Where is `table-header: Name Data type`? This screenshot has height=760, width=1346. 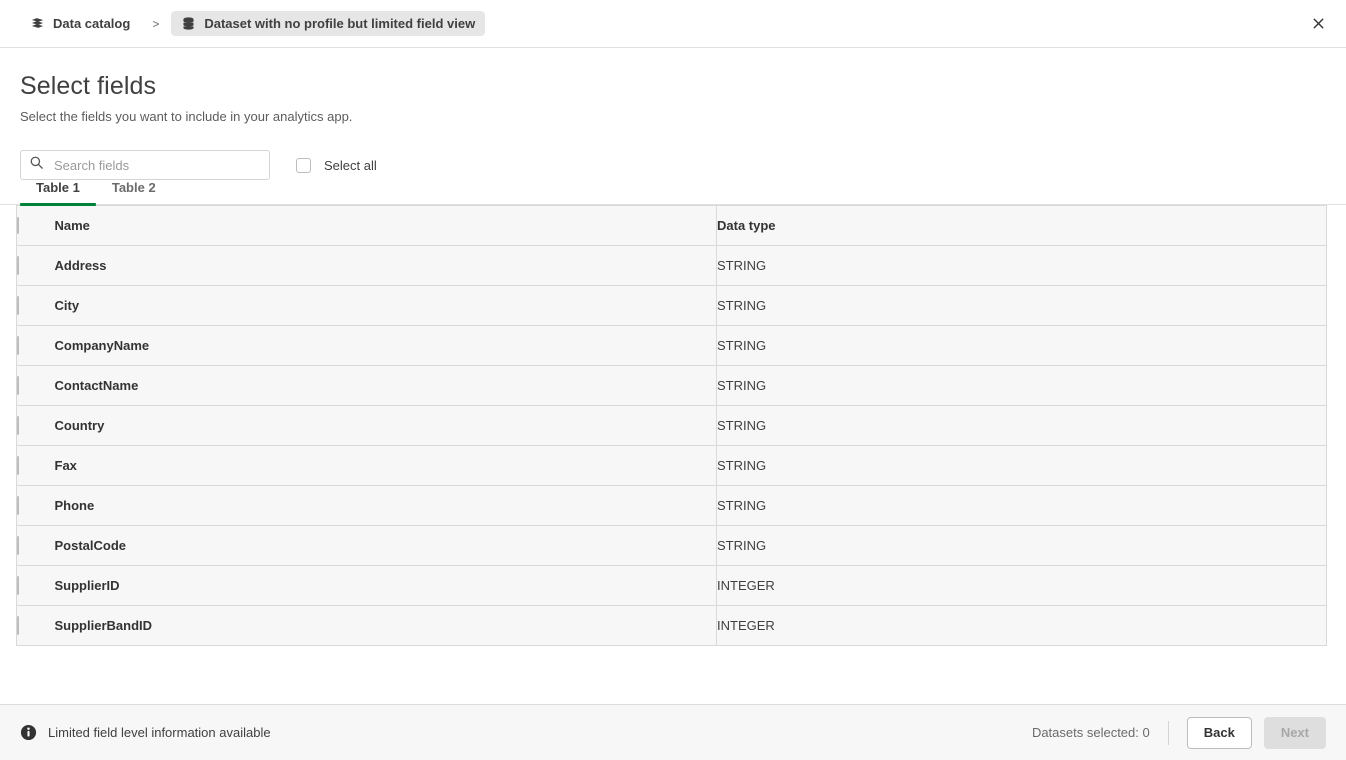 table-header: Name Data type is located at coordinates (671, 225).